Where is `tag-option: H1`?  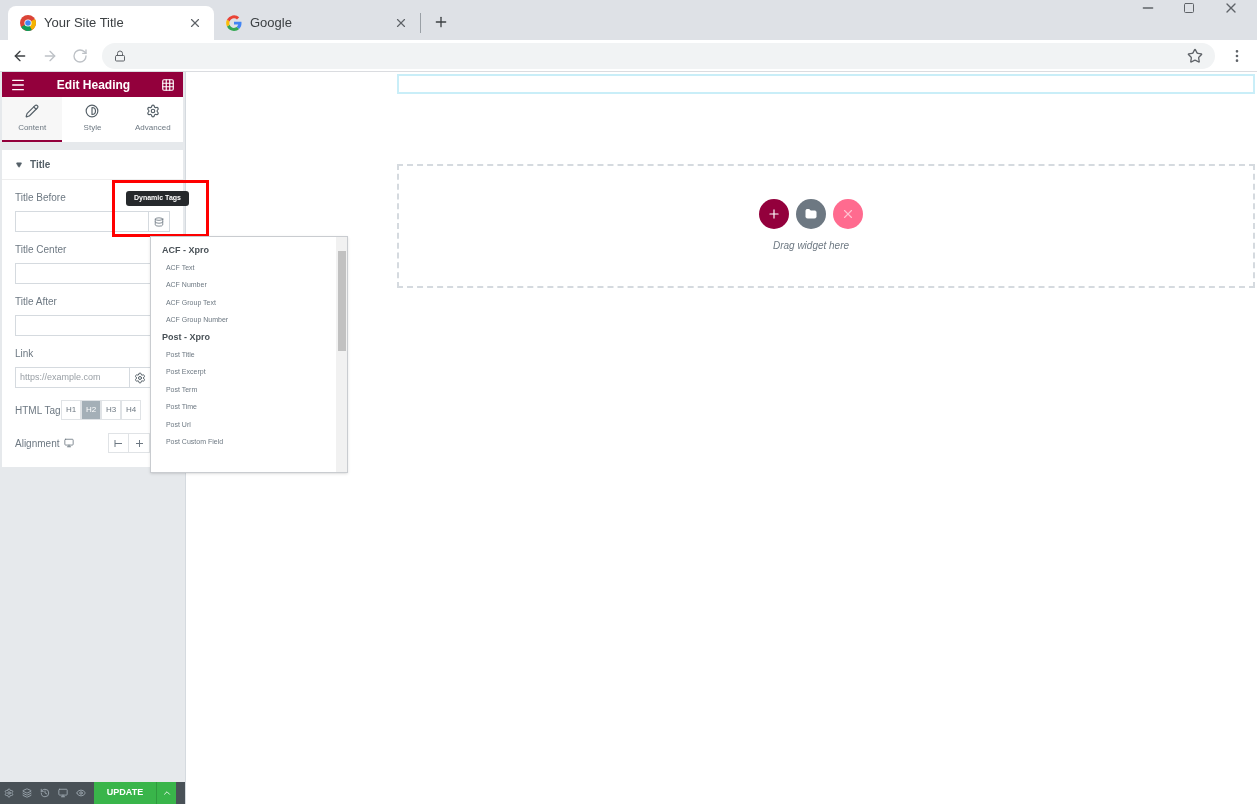 tag-option: H1 is located at coordinates (71, 410).